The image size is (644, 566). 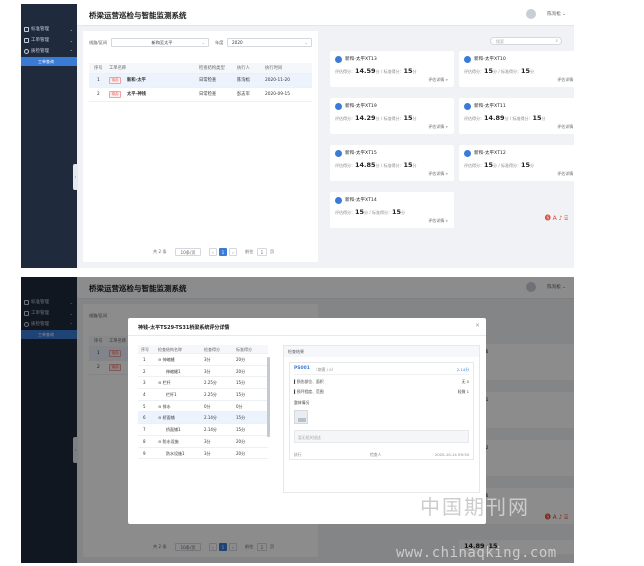 I want to click on sidebar-item-workorder: 工单管理 ⌄, so click(x=49, y=40).